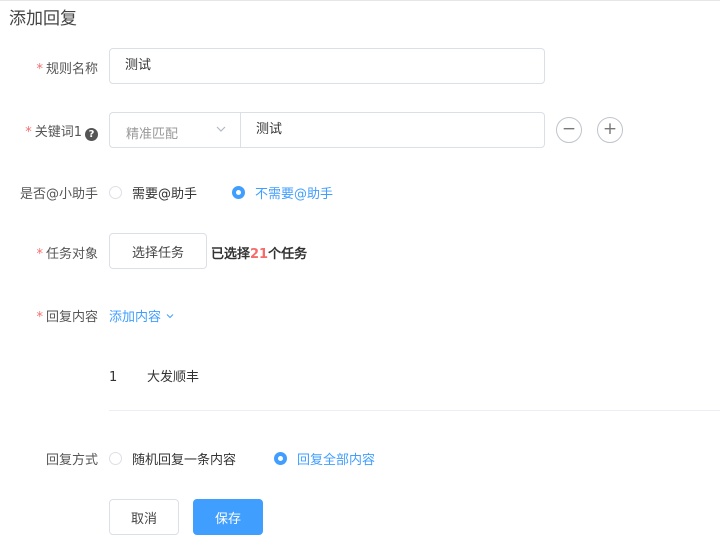 This screenshot has width=720, height=555. What do you see at coordinates (153, 192) in the screenshot?
I see `radio-need-assistant: 需要@助手` at bounding box center [153, 192].